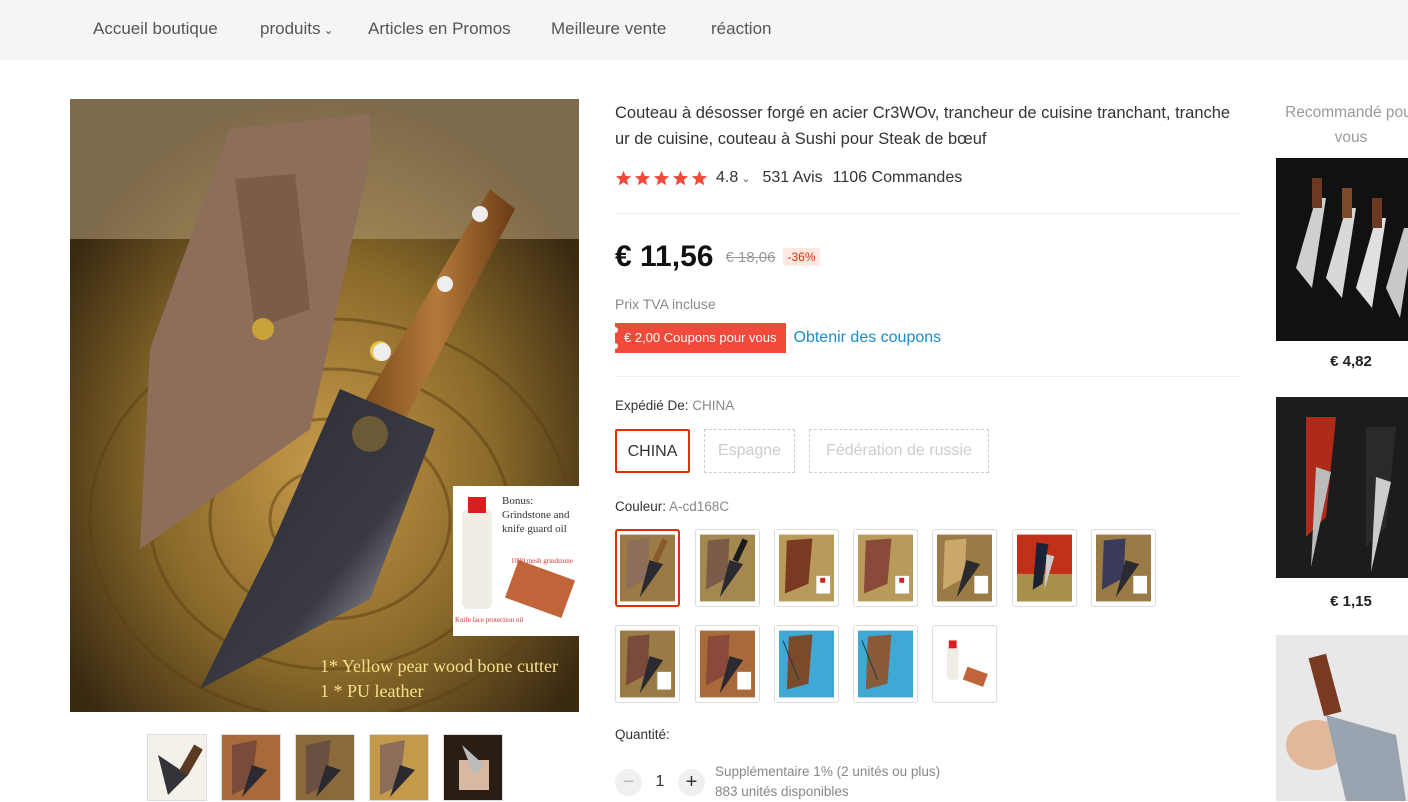 Image resolution: width=1408 pixels, height=802 pixels. I want to click on nav-item-promos: Articles en Promos, so click(439, 29).